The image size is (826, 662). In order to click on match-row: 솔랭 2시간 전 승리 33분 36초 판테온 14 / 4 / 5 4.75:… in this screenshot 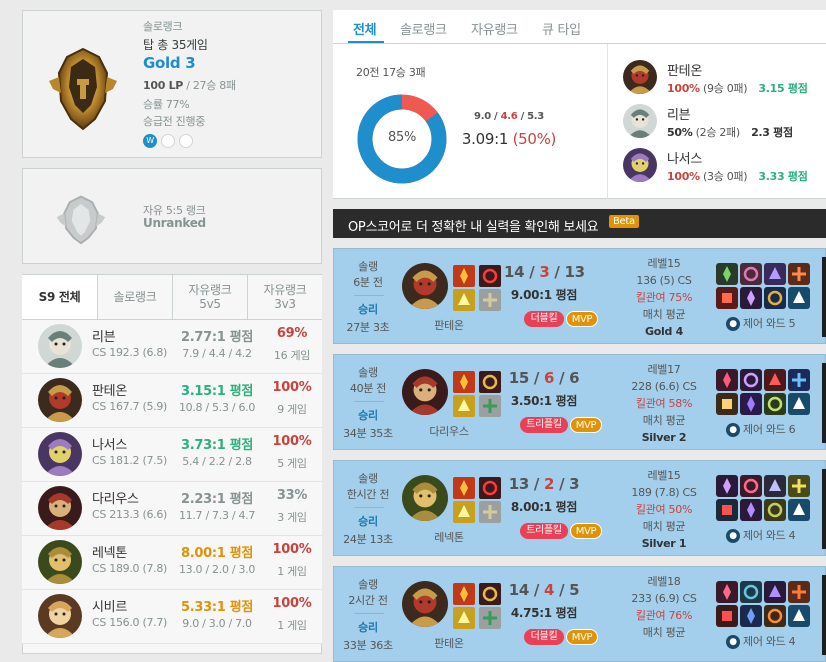, I will do `click(579, 614)`.